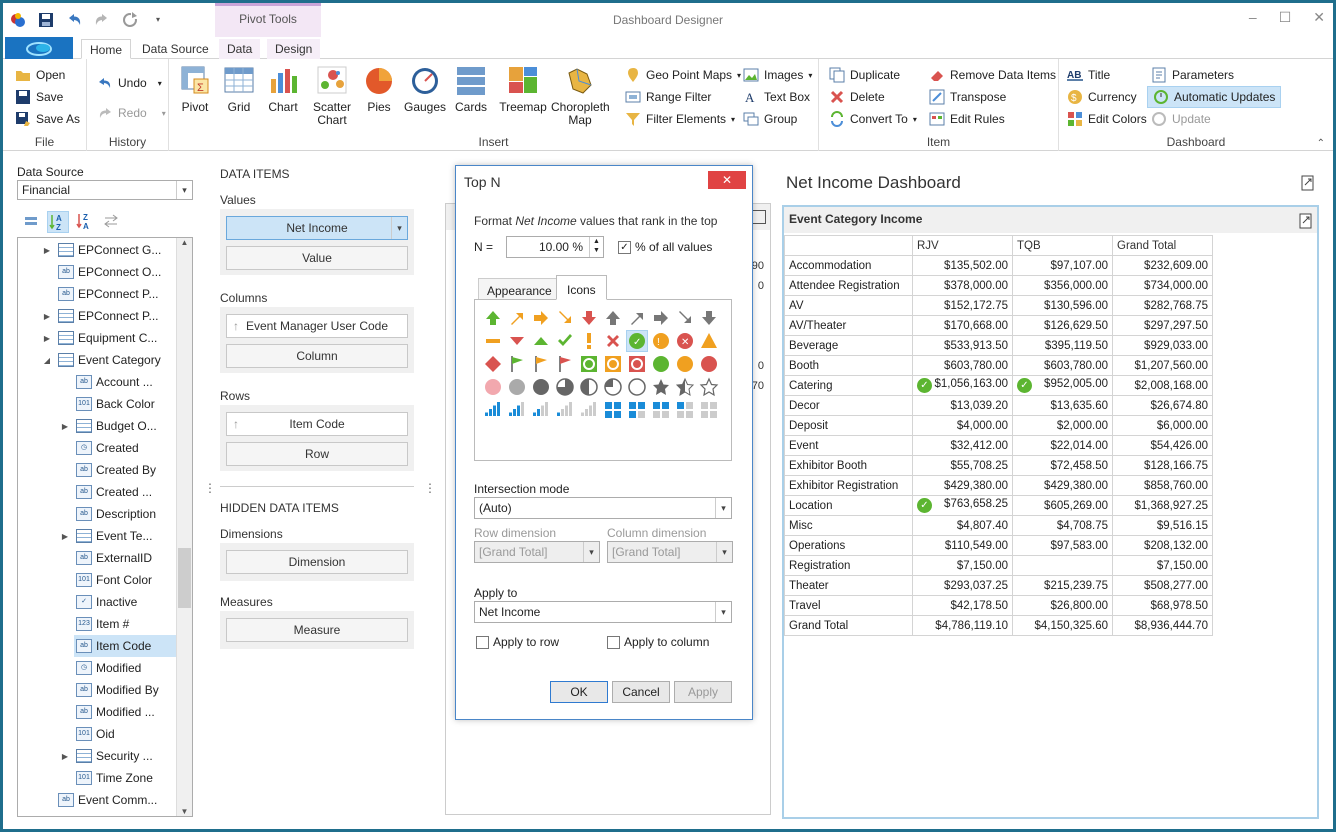 Image resolution: width=1336 pixels, height=832 pixels. Describe the element at coordinates (125, 690) in the screenshot. I see `tree-item: ab Modified By` at that location.